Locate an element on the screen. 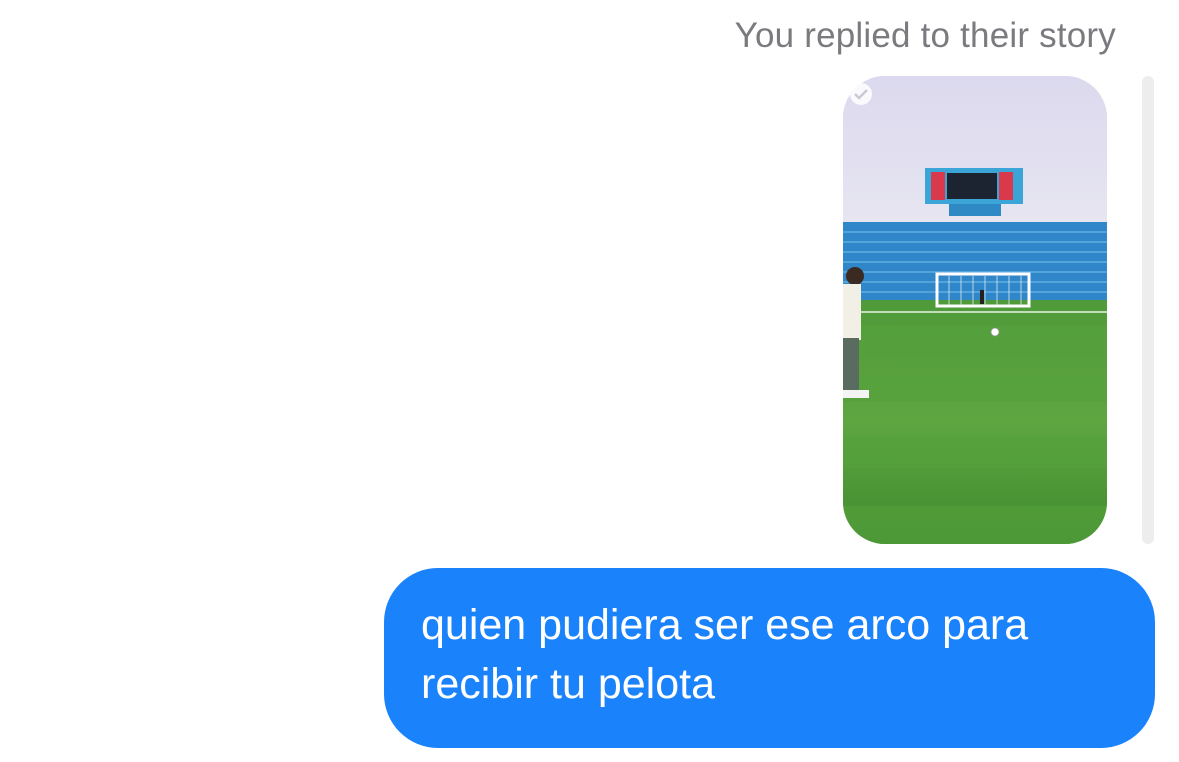 This screenshot has height=762, width=1179. story-thumbnail is located at coordinates (975, 310).